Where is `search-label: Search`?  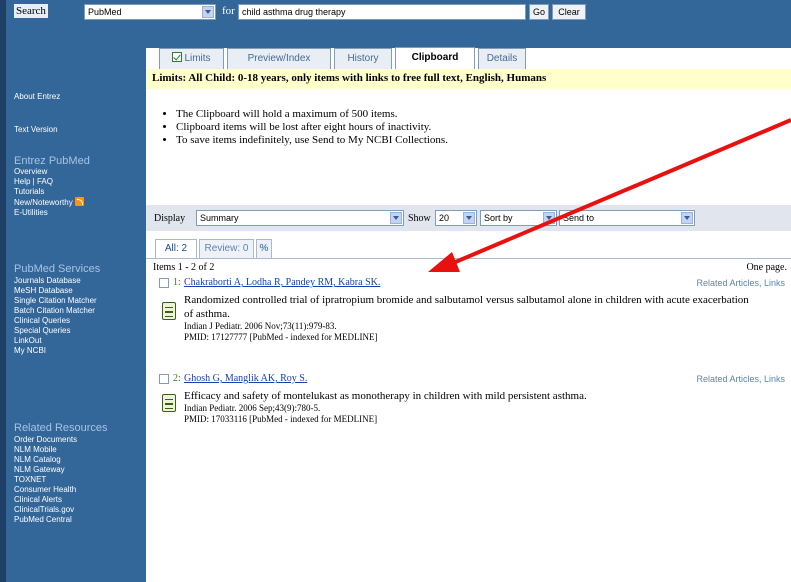
search-label: Search is located at coordinates (31, 11).